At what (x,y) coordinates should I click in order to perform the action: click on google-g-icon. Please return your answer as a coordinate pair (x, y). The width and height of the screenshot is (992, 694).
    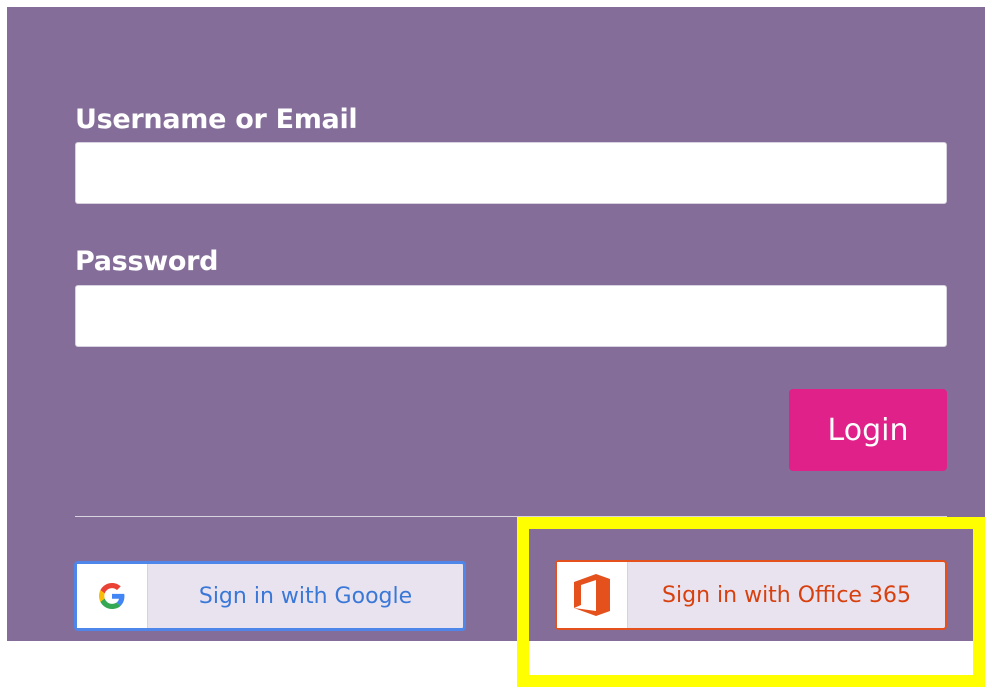
    Looking at the image, I should click on (112, 596).